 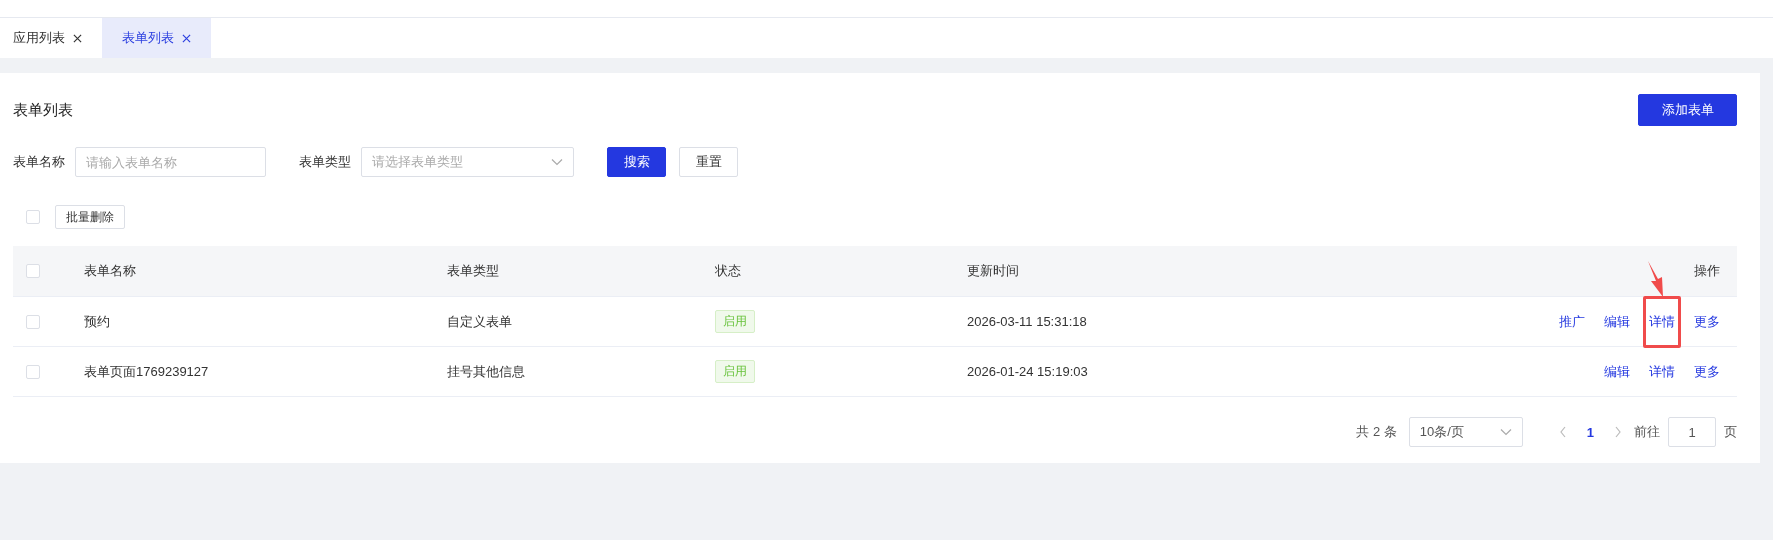 What do you see at coordinates (1376, 432) in the screenshot?
I see `total-count: 共 2 条` at bounding box center [1376, 432].